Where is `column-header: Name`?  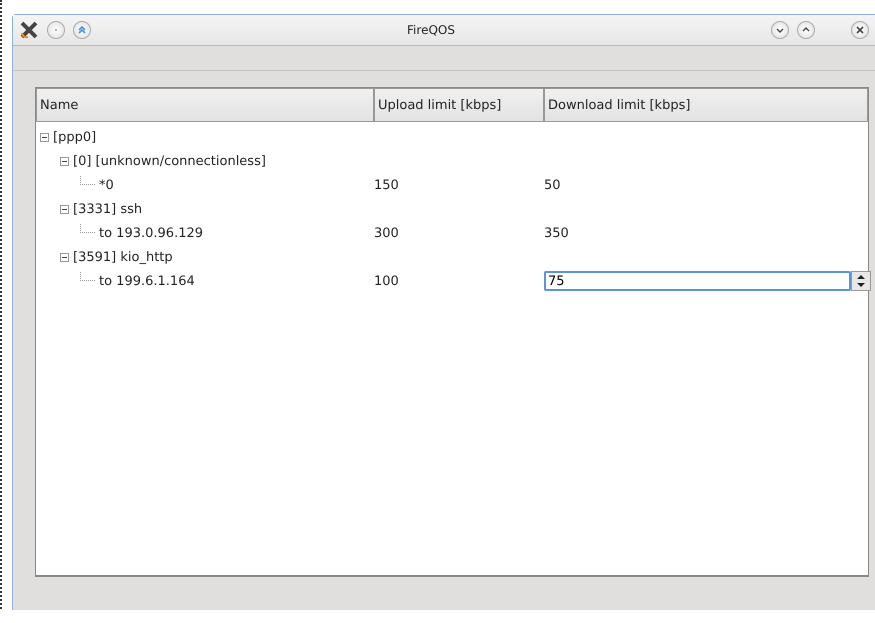
column-header: Name is located at coordinates (205, 105).